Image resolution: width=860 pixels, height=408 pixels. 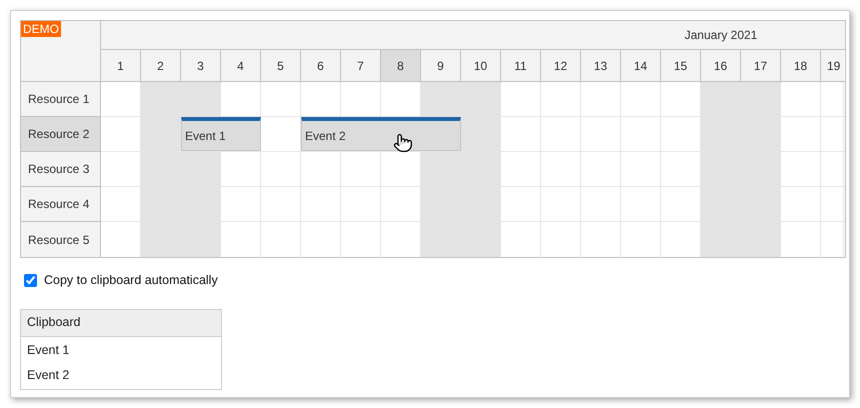 What do you see at coordinates (801, 65) in the screenshot?
I see `day-header: 18` at bounding box center [801, 65].